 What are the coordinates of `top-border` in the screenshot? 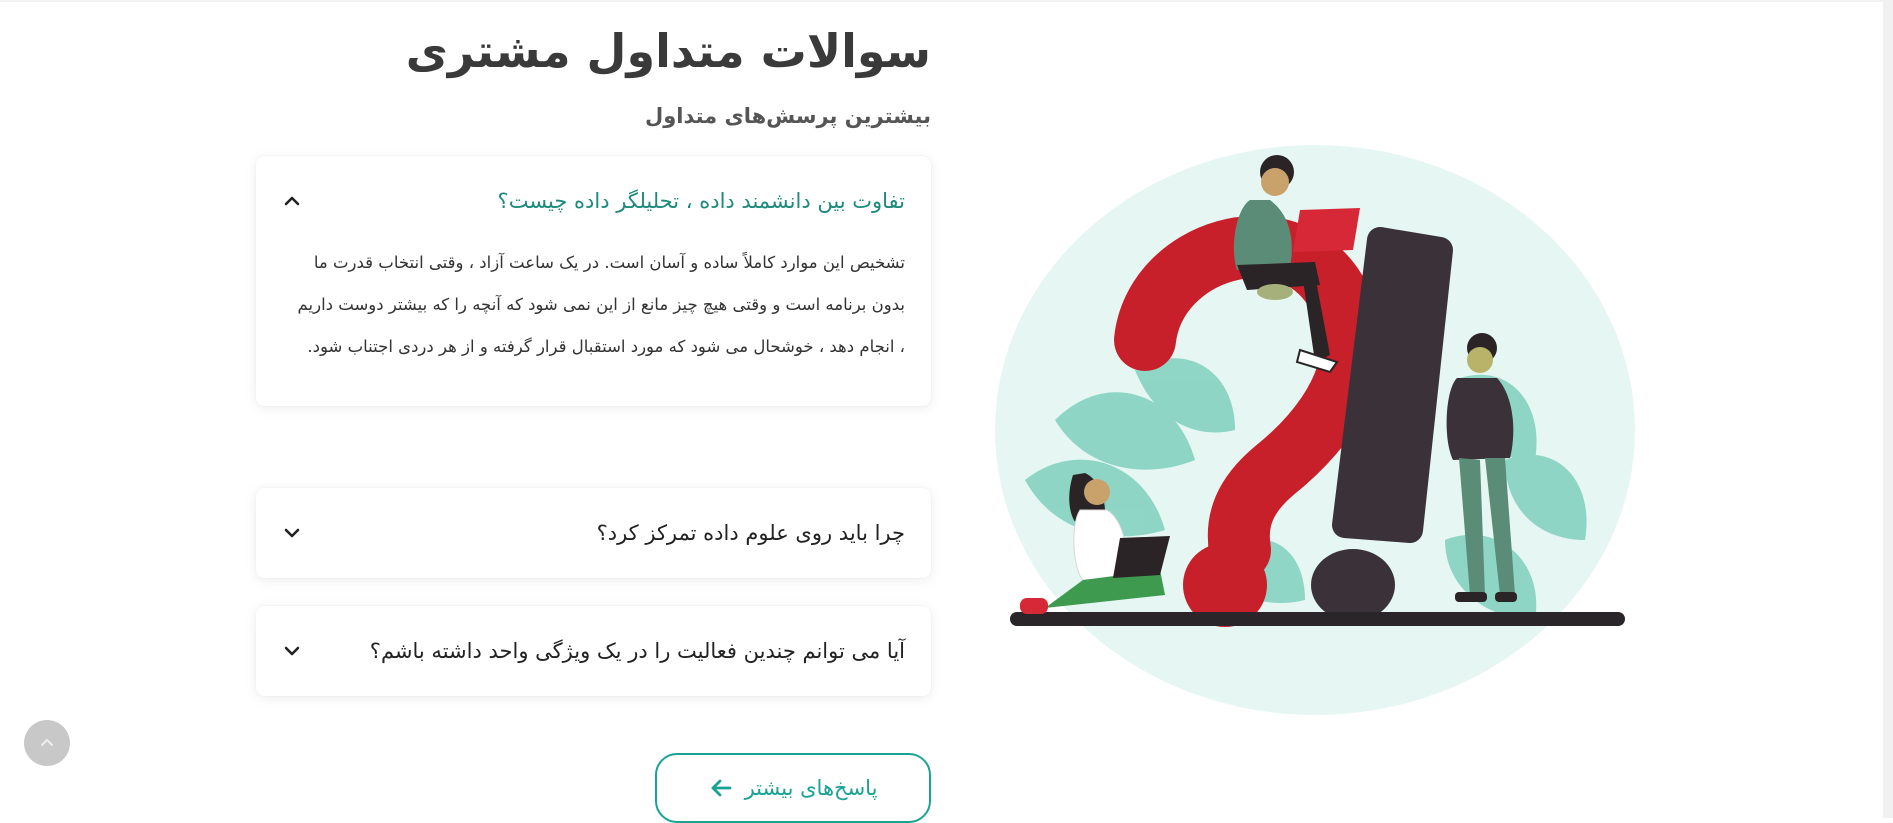 It's located at (946, 1).